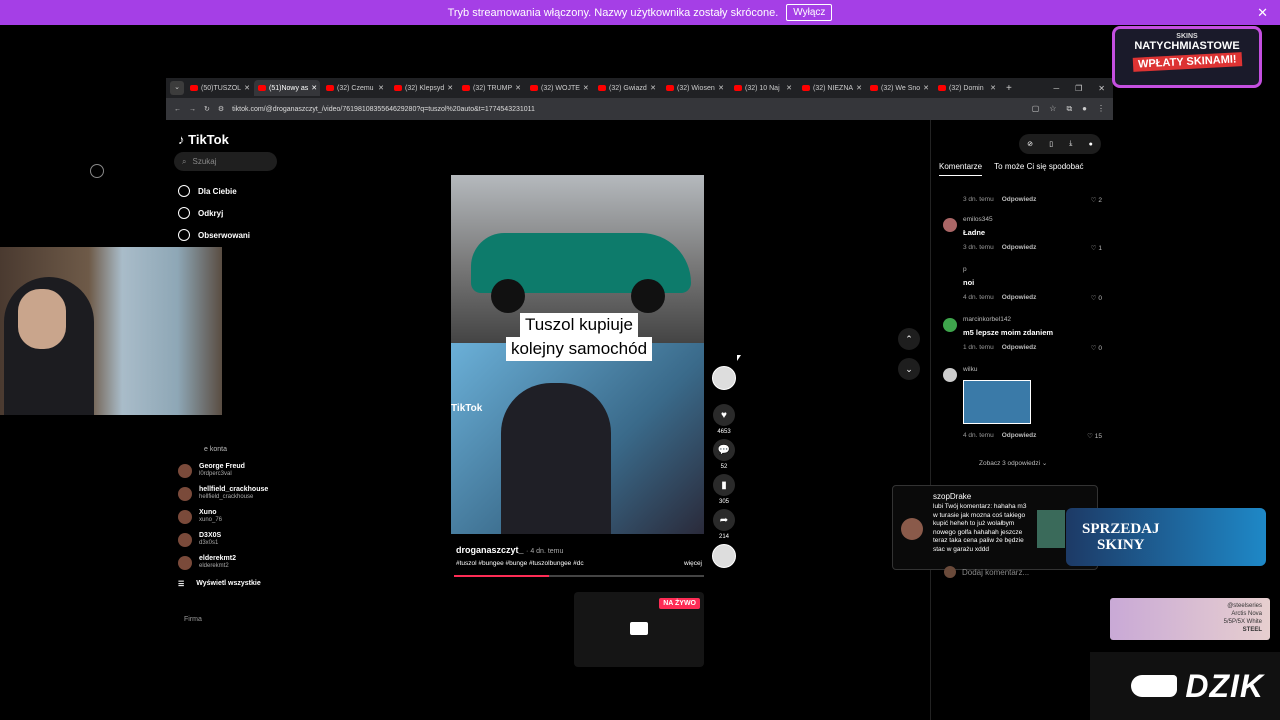  Describe the element at coordinates (763, 88) in the screenshot. I see `browser-tab: (32) 10 Naj ✕` at that location.